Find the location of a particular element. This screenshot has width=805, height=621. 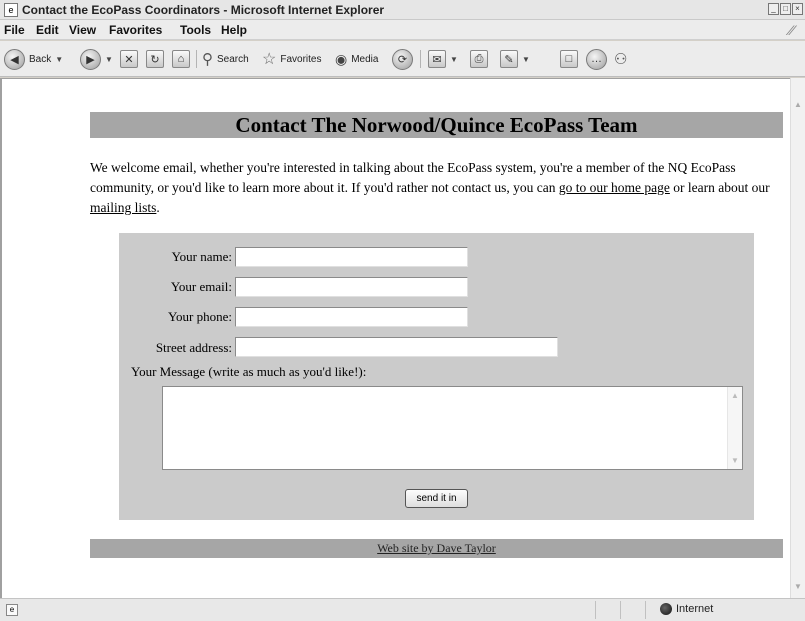

menu-tools: Tools is located at coordinates (195, 30).